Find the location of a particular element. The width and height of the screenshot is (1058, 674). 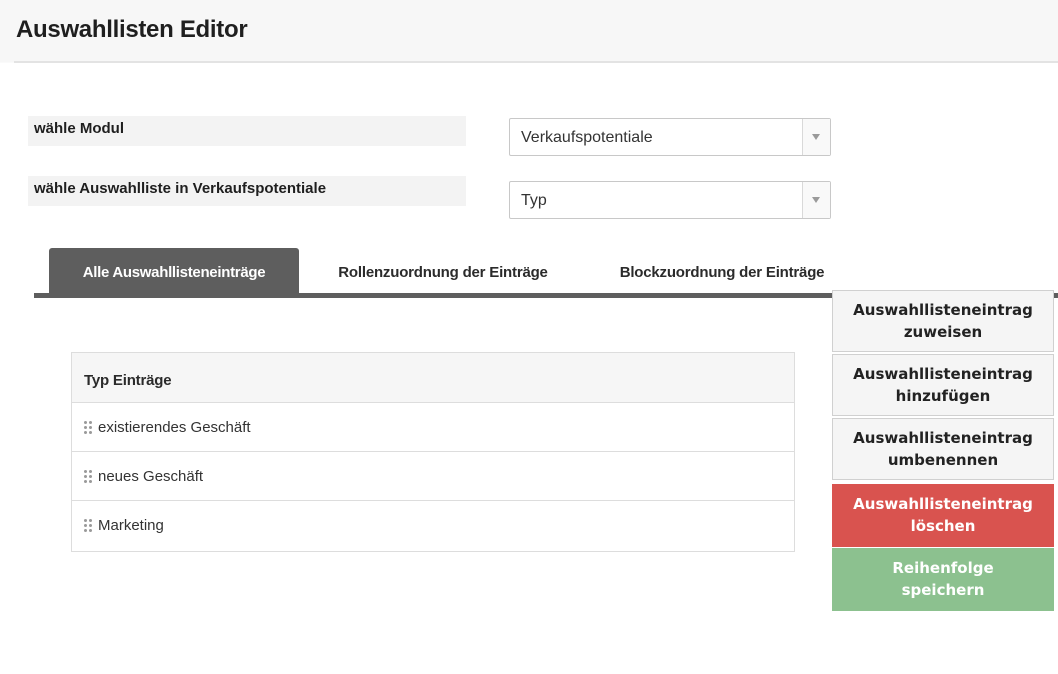

add-entry-button-line2: hinzufügen is located at coordinates (943, 396).